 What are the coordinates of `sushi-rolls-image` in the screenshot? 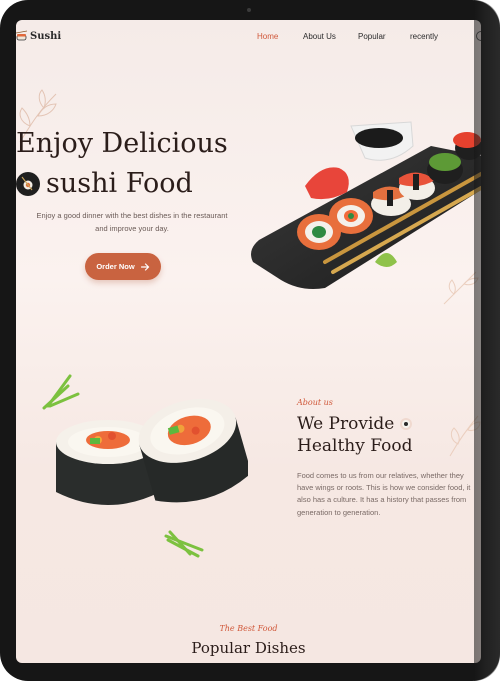 It's located at (145, 466).